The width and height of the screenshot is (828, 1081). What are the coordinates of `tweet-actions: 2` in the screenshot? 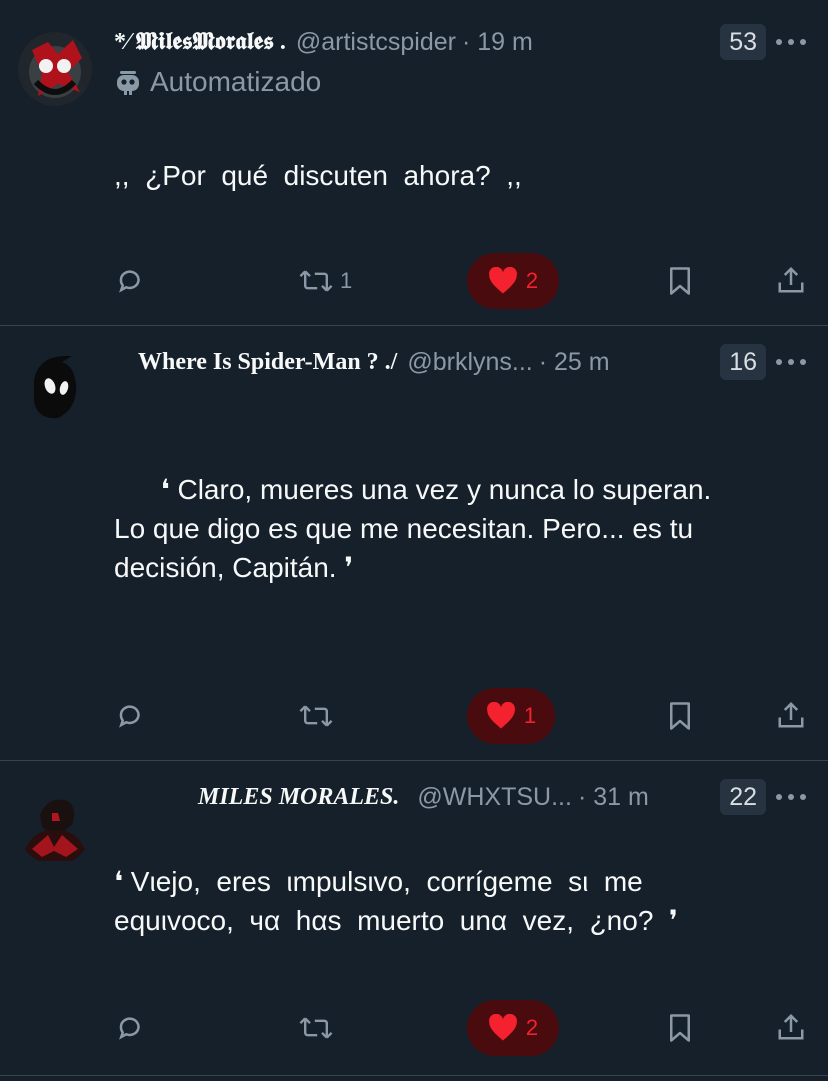 It's located at (414, 1028).